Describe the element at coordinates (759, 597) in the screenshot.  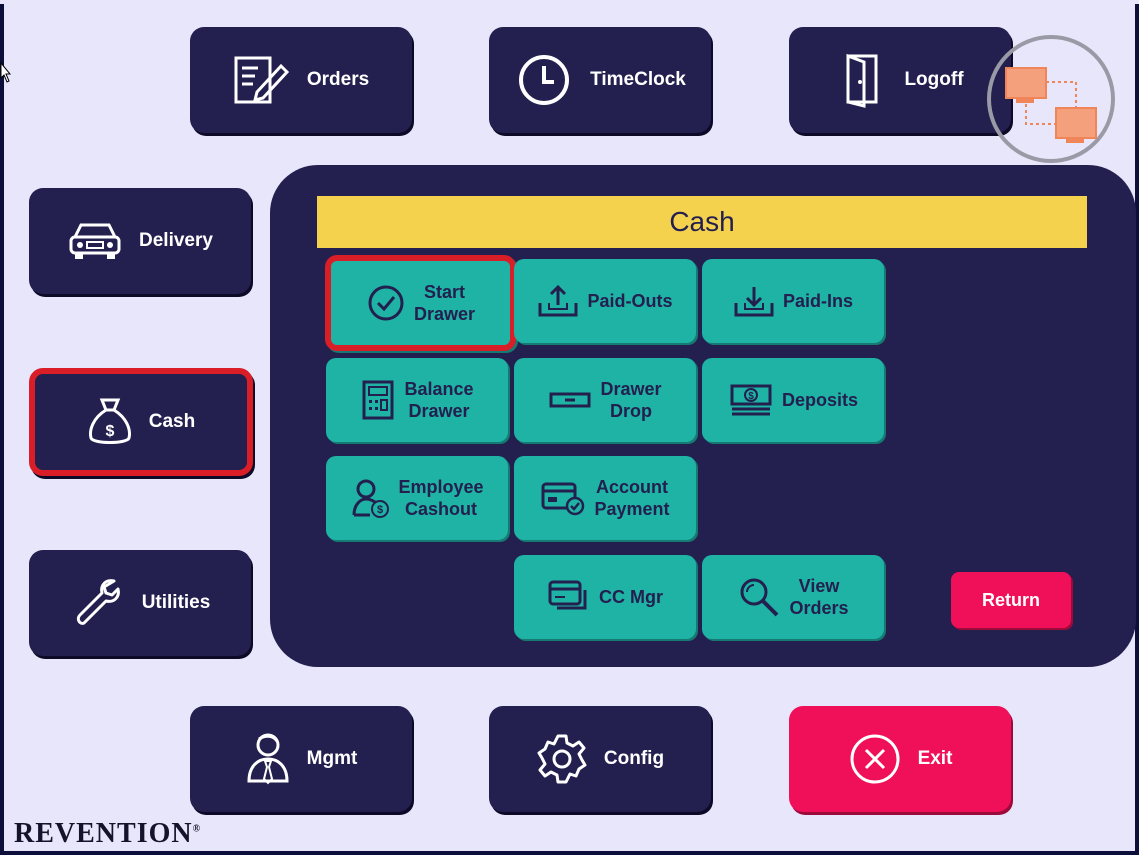
I see `magnifier-icon` at that location.